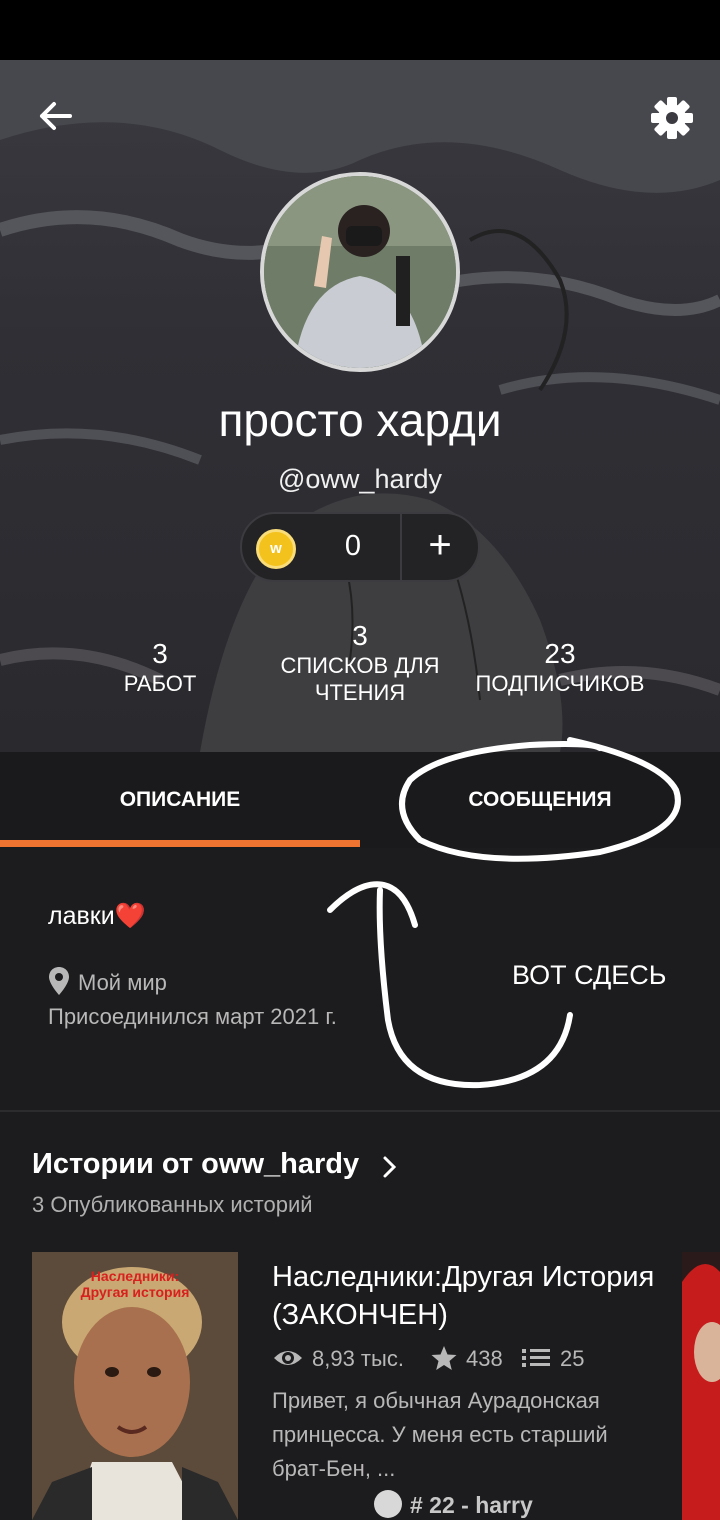 Image resolution: width=720 pixels, height=1520 pixels. What do you see at coordinates (288, 1358) in the screenshot?
I see `eye-icon` at bounding box center [288, 1358].